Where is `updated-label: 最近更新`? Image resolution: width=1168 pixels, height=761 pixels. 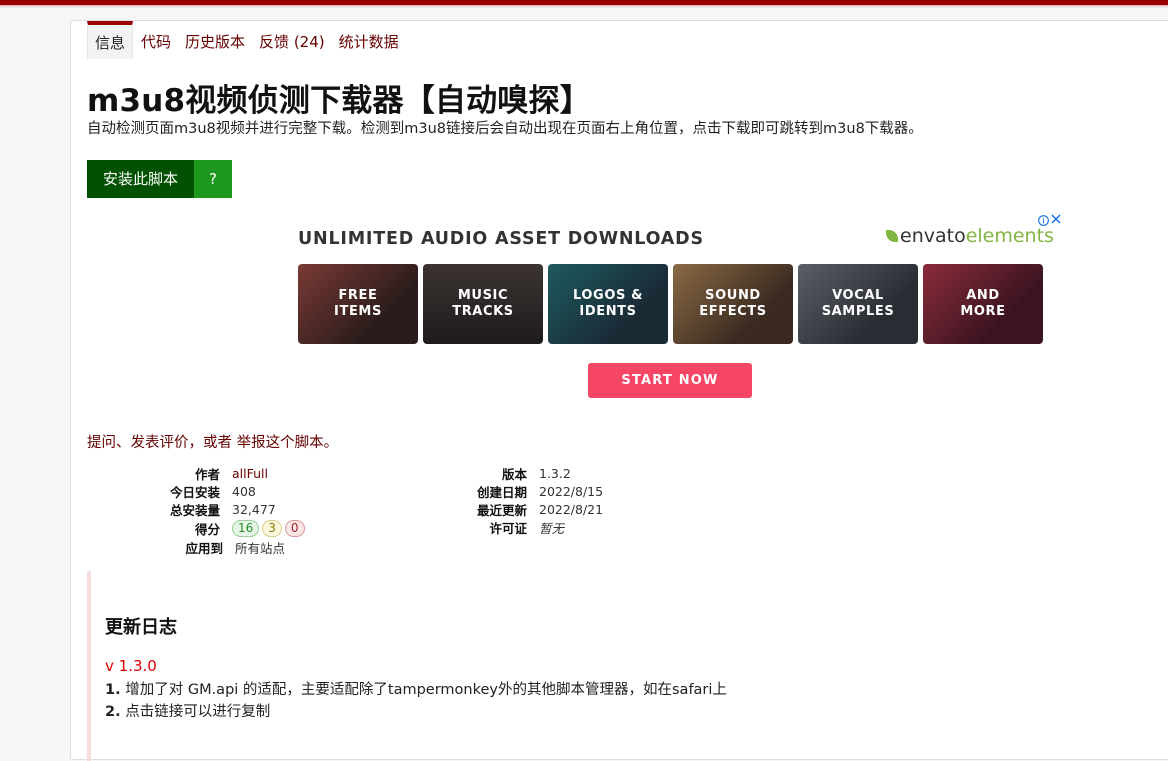 updated-label: 最近更新 is located at coordinates (501, 510).